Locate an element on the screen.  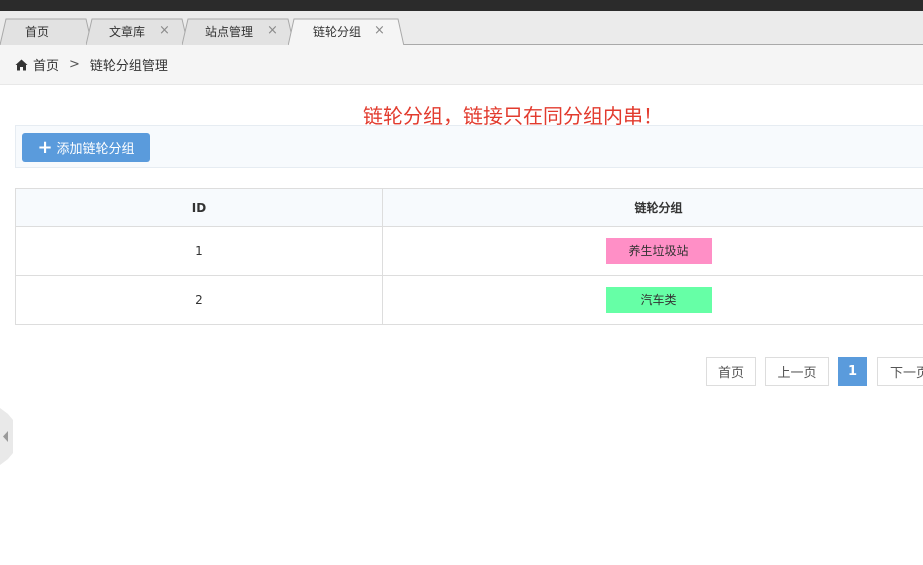
row-group-cell: 汽车类 is located at coordinates (652, 300).